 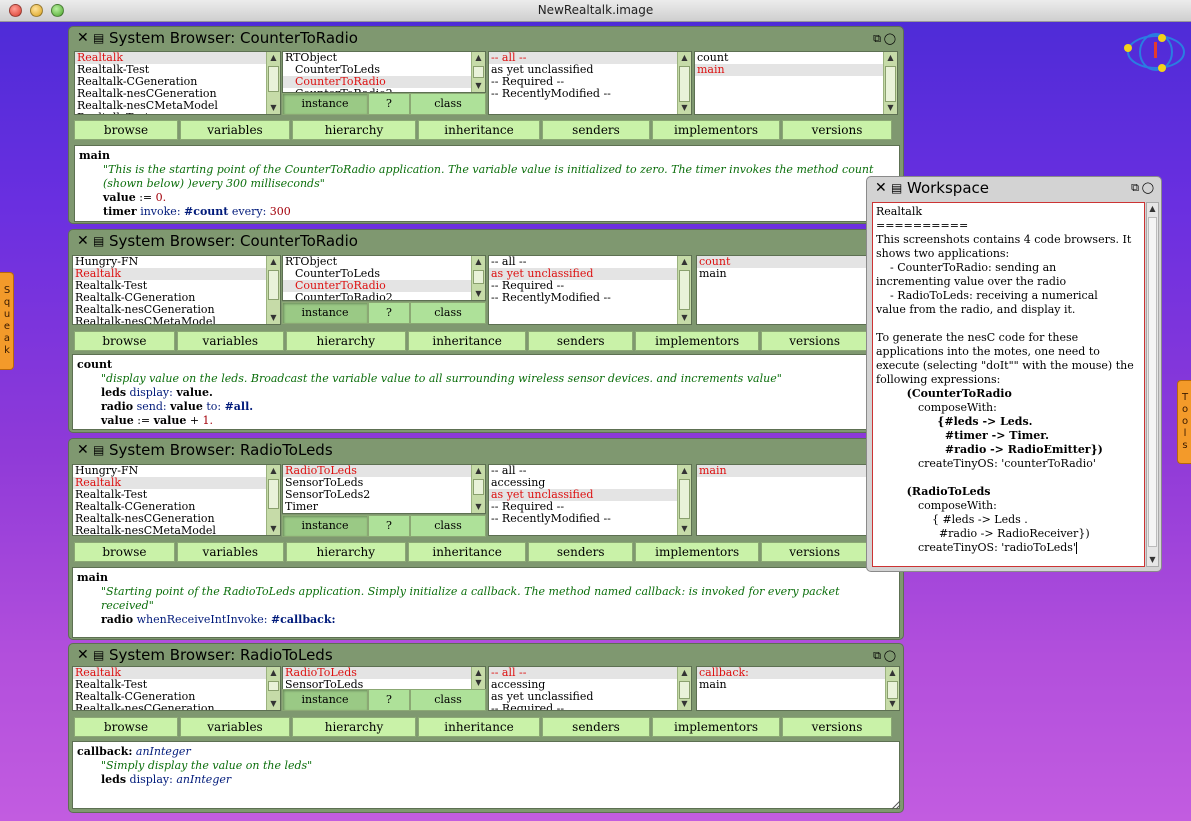 I want to click on list-item: Realtalk-nesCGeneration, so click(x=176, y=706).